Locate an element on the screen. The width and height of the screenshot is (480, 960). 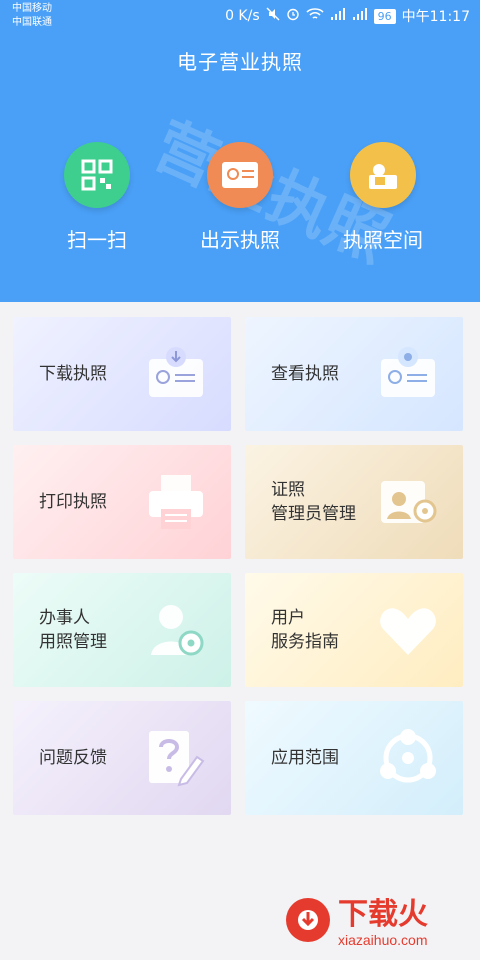
person-gear-icon is located at coordinates (176, 630).